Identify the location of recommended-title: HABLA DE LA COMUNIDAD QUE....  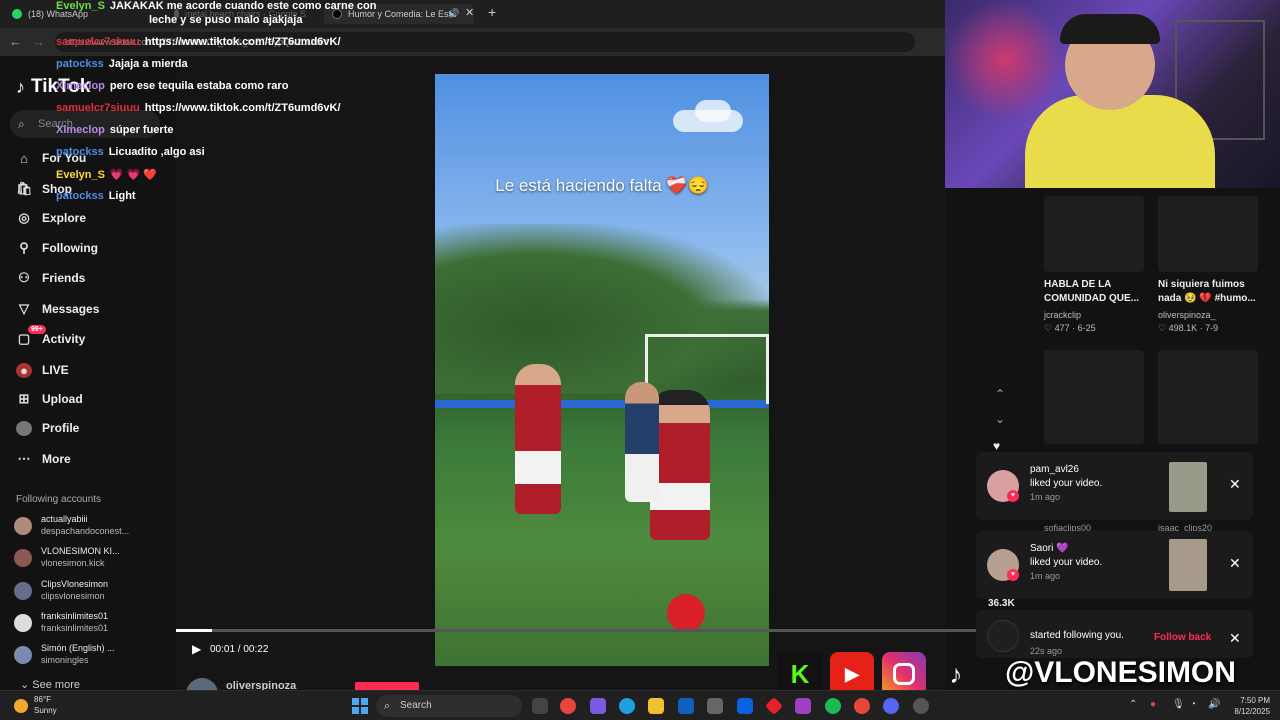
(1091, 292).